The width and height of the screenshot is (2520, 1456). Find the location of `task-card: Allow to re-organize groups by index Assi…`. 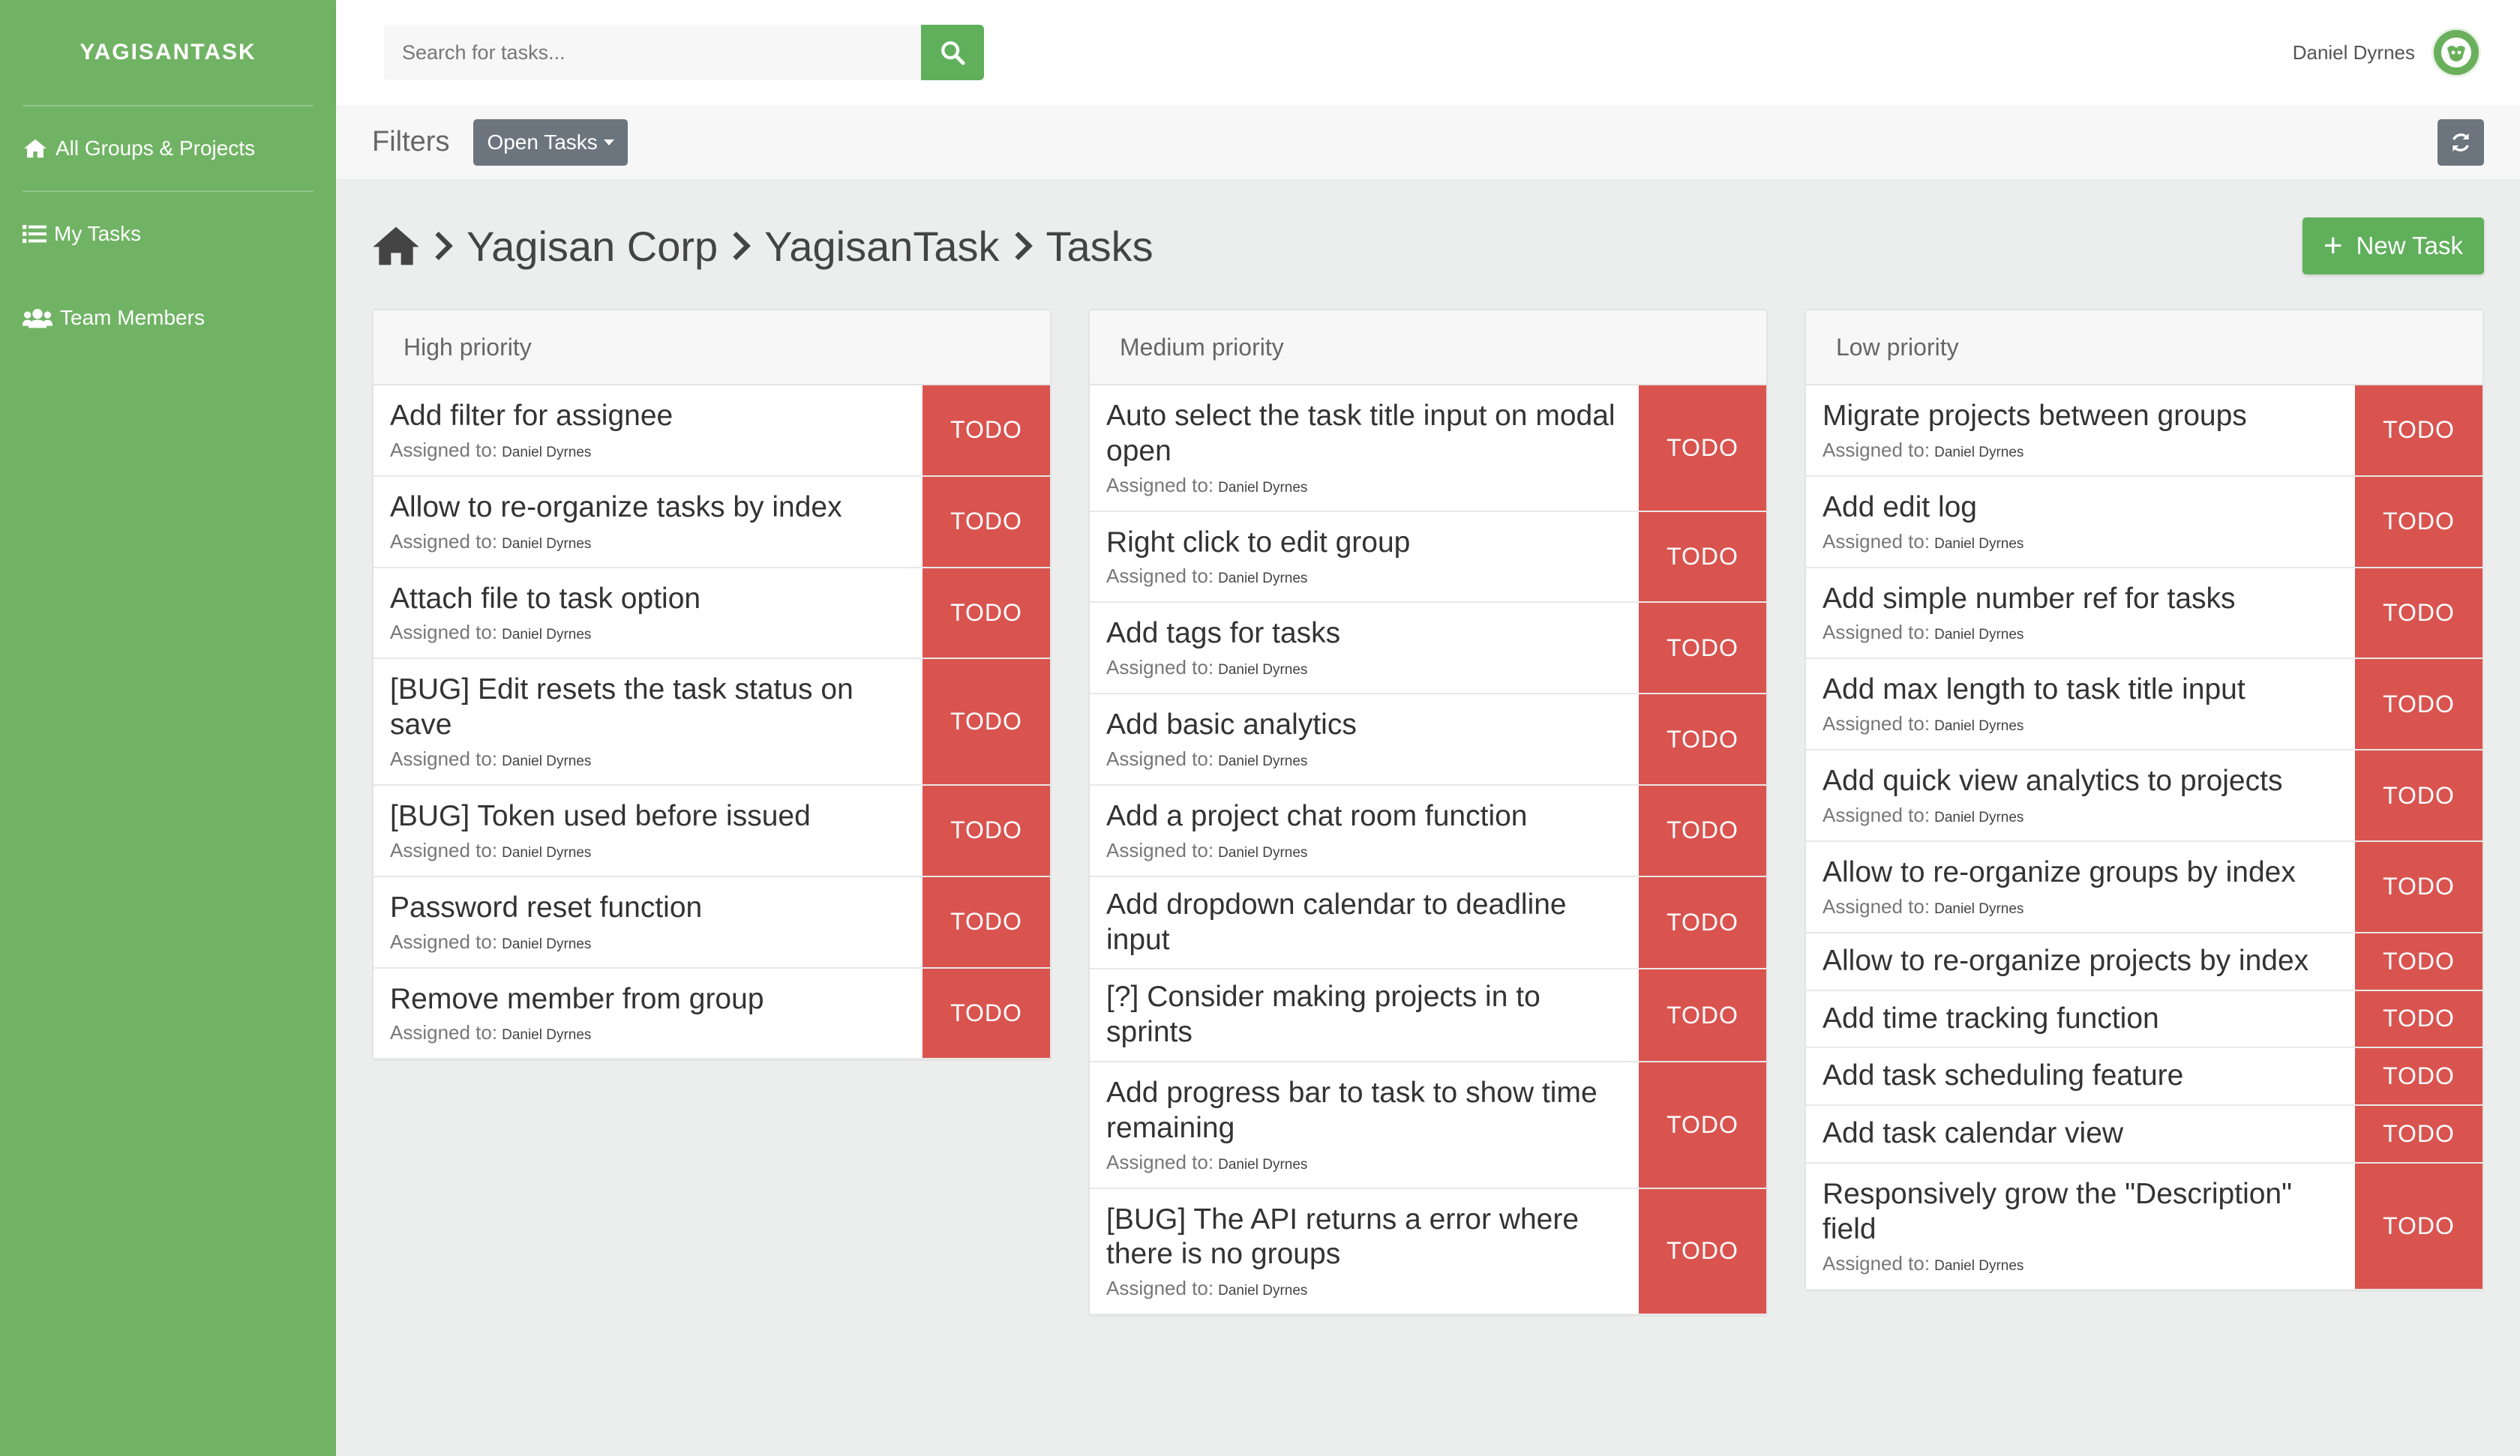

task-card: Allow to re-organize groups by index Assi… is located at coordinates (2144, 887).